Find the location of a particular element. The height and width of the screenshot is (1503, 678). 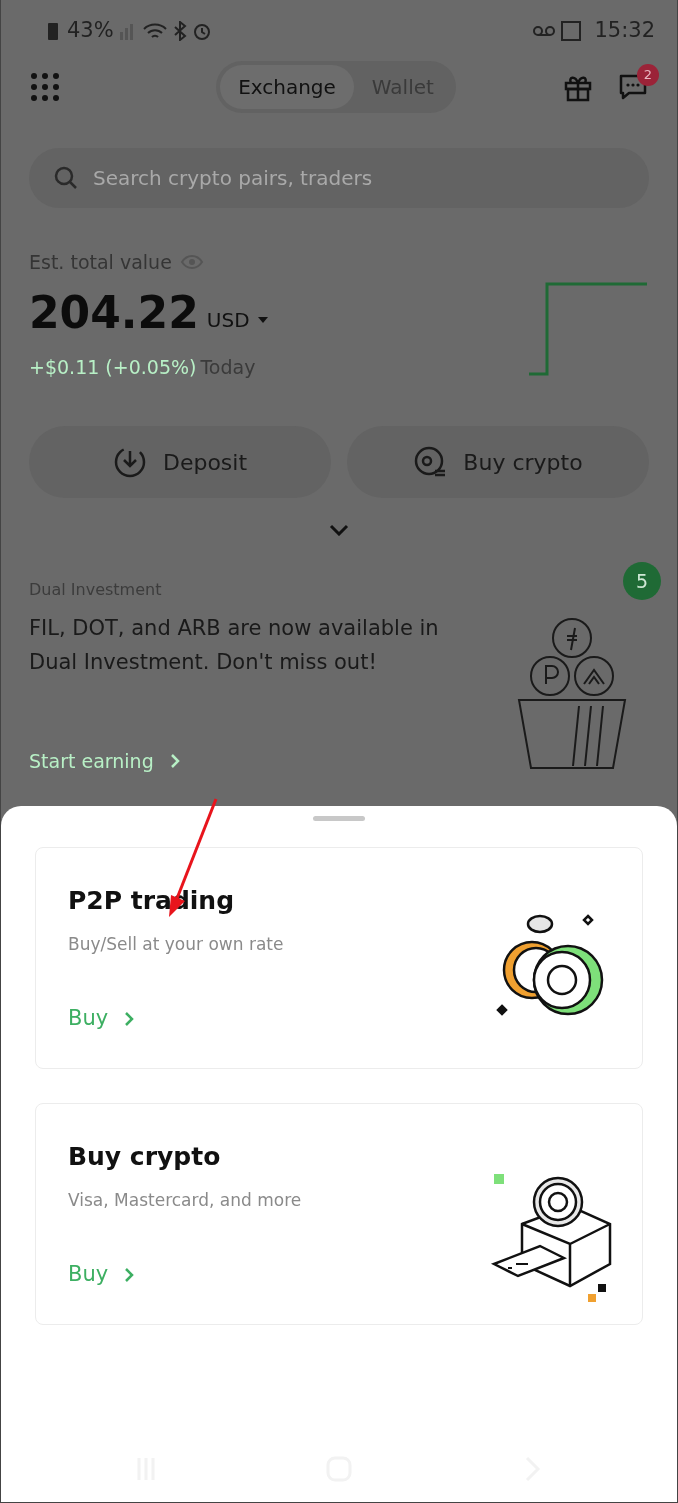

coin-card-icon is located at coordinates (430, 462).